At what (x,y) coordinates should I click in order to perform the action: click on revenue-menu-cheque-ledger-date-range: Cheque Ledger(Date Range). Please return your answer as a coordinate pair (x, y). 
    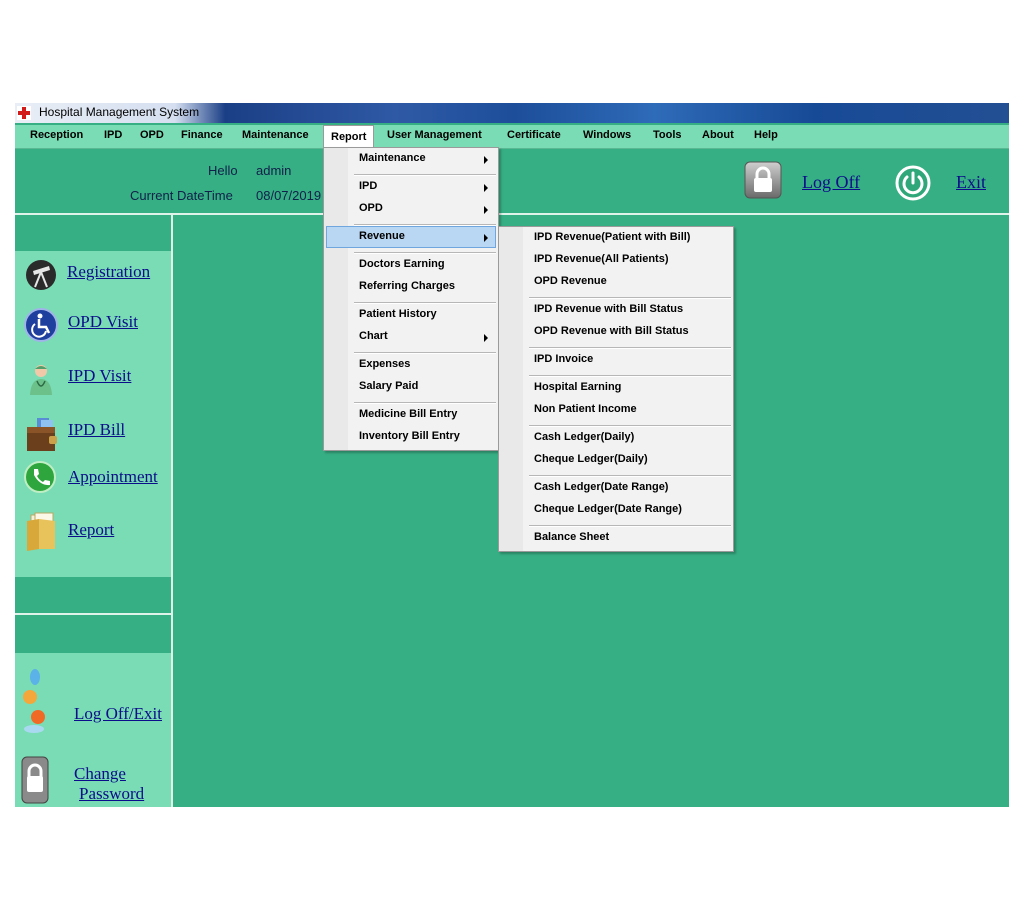
    Looking at the image, I should click on (616, 510).